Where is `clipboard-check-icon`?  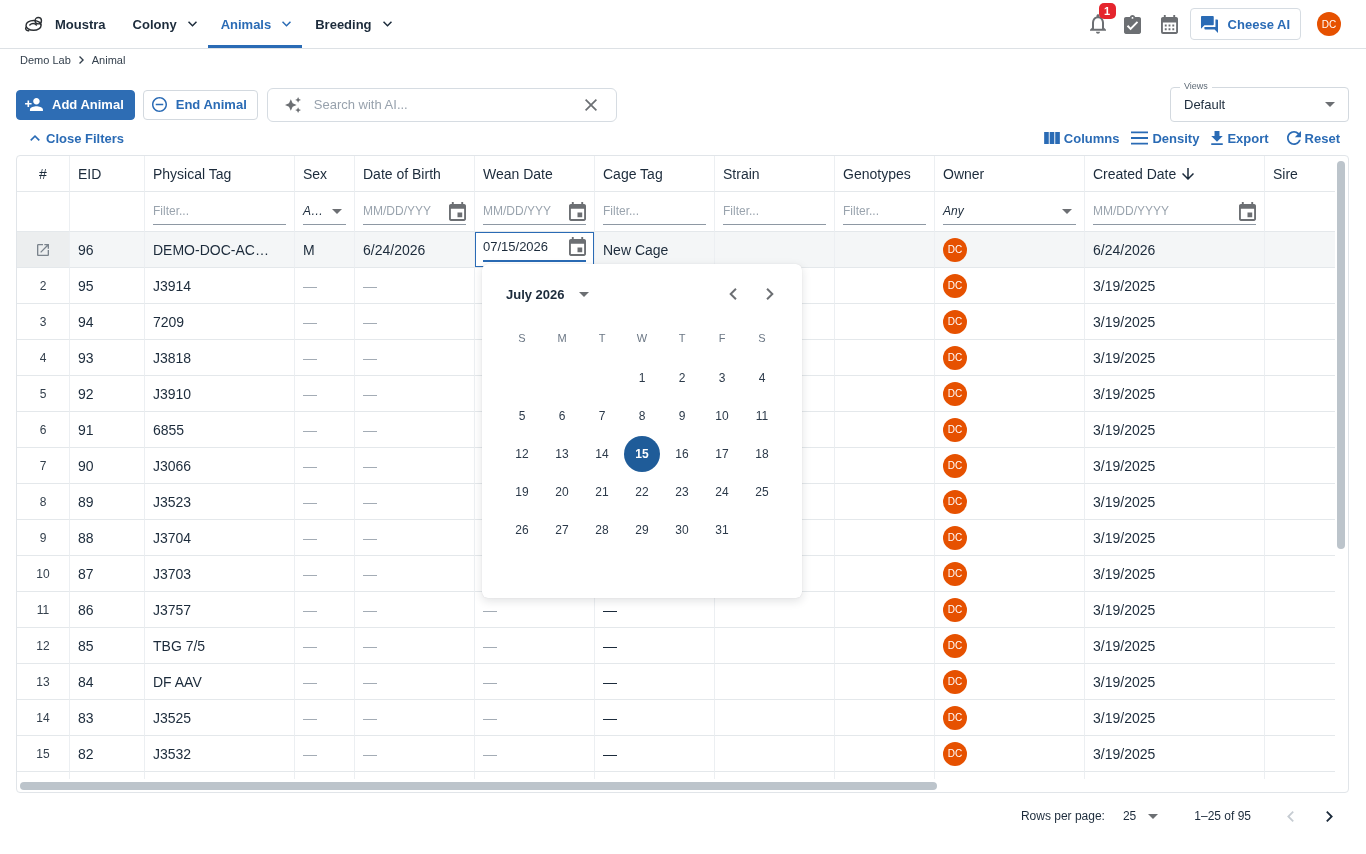
clipboard-check-icon is located at coordinates (1132, 24).